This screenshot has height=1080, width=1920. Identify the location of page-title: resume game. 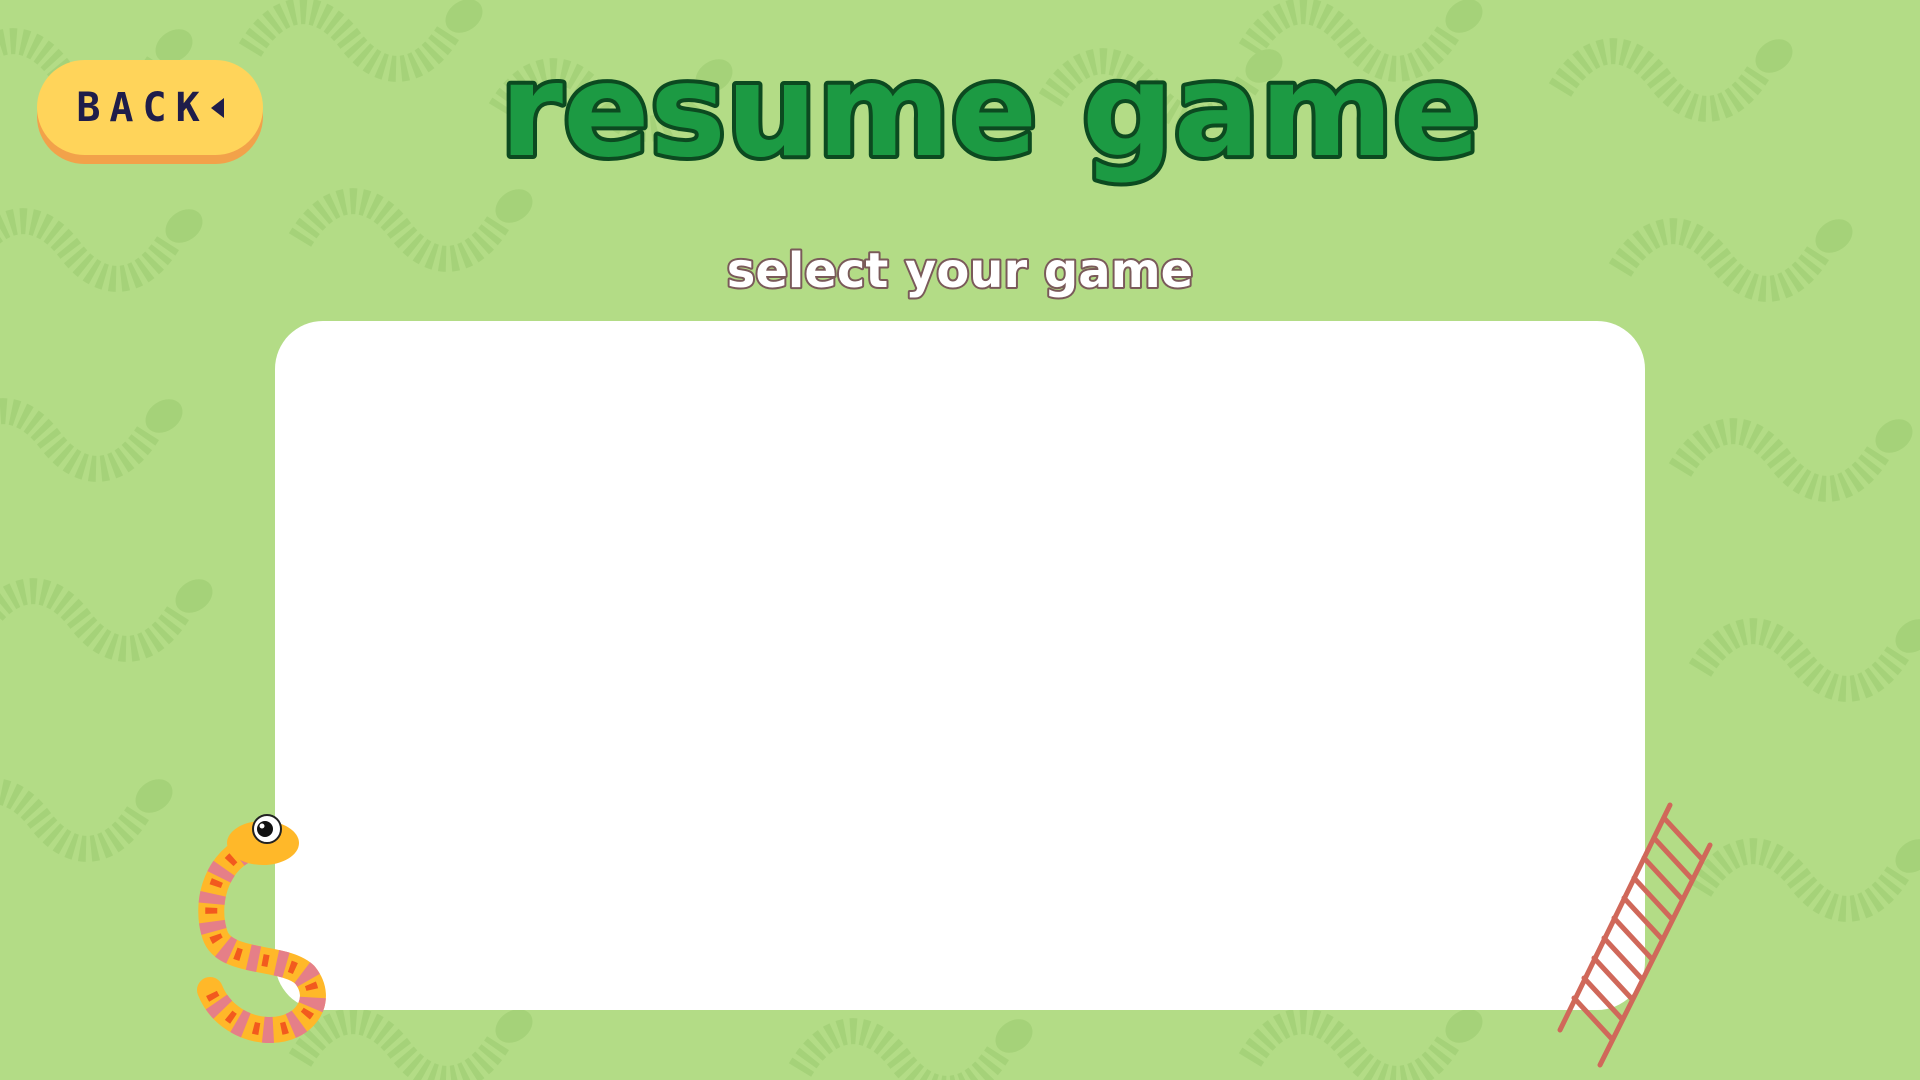
(990, 111).